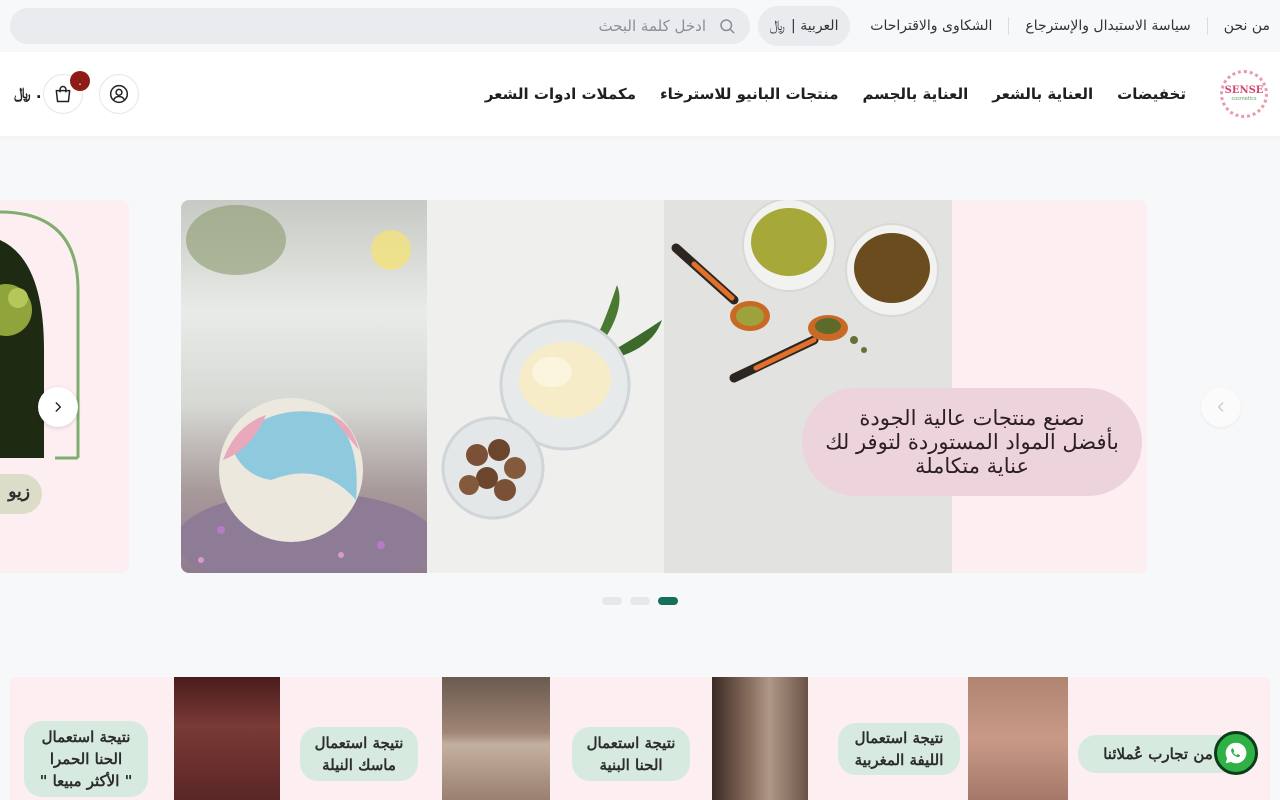 The width and height of the screenshot is (1280, 800). What do you see at coordinates (80, 81) in the screenshot?
I see `cart-count-badge: .` at bounding box center [80, 81].